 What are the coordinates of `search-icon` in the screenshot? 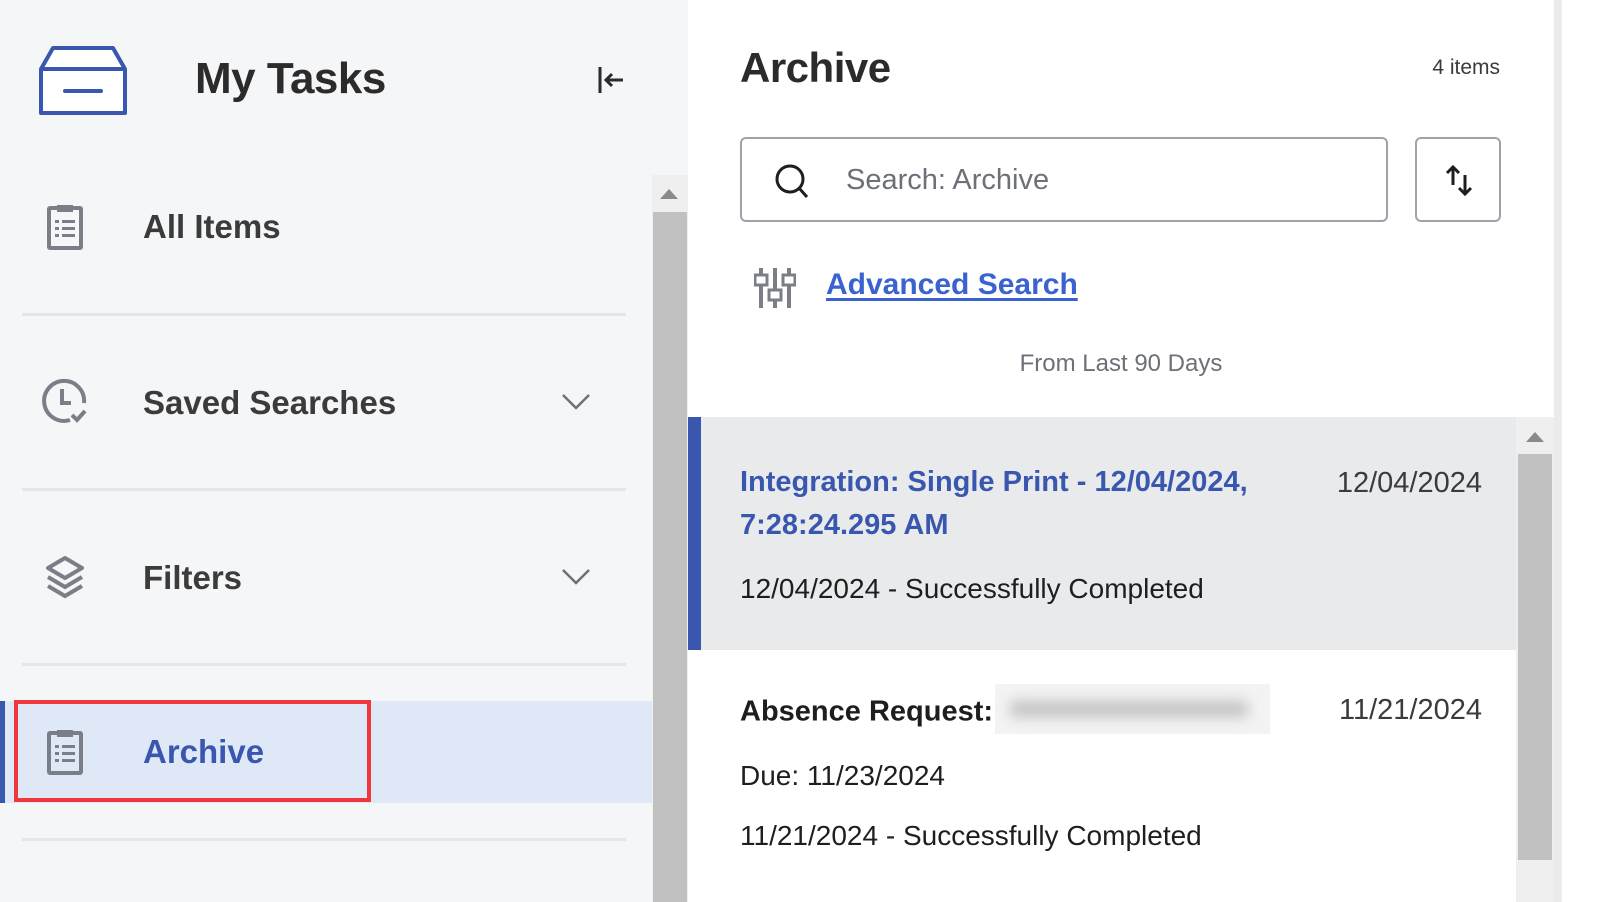 It's located at (792, 181).